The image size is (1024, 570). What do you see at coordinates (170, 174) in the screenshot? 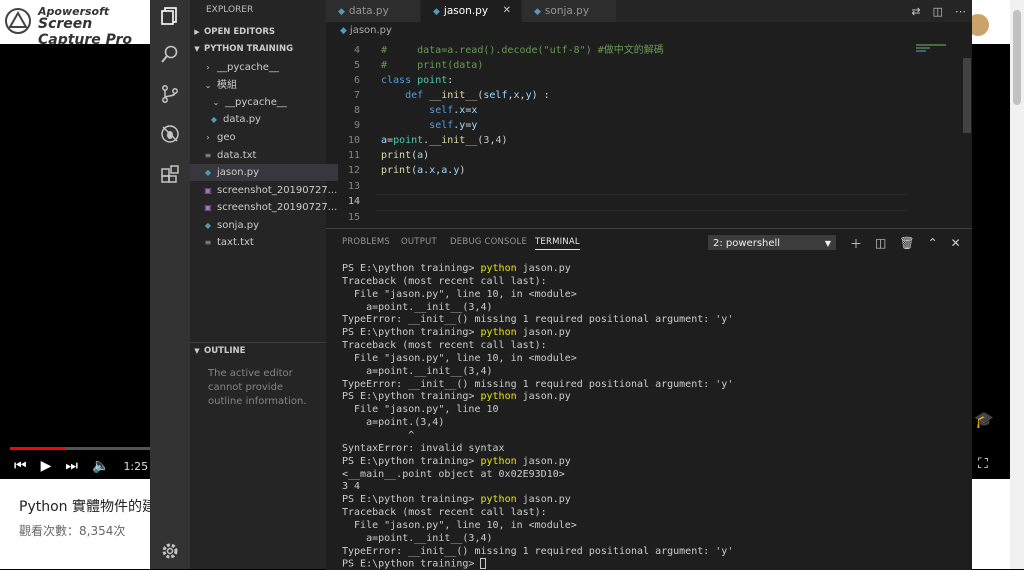
I see `extensions-icon` at bounding box center [170, 174].